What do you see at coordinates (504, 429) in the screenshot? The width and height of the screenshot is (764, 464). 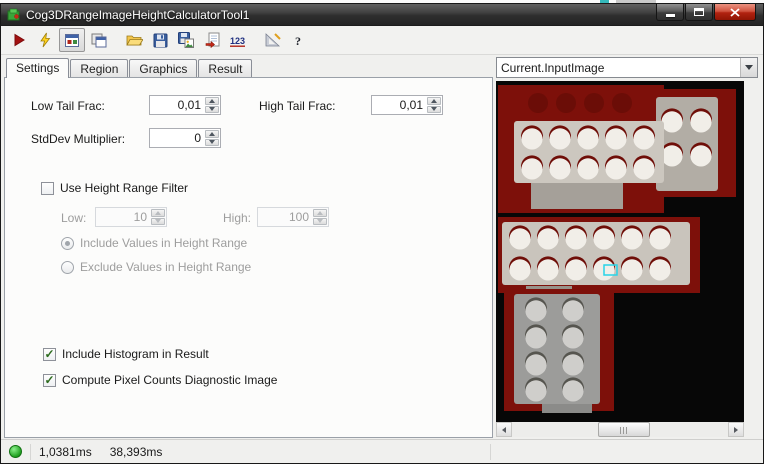 I see `scroll-left-button` at bounding box center [504, 429].